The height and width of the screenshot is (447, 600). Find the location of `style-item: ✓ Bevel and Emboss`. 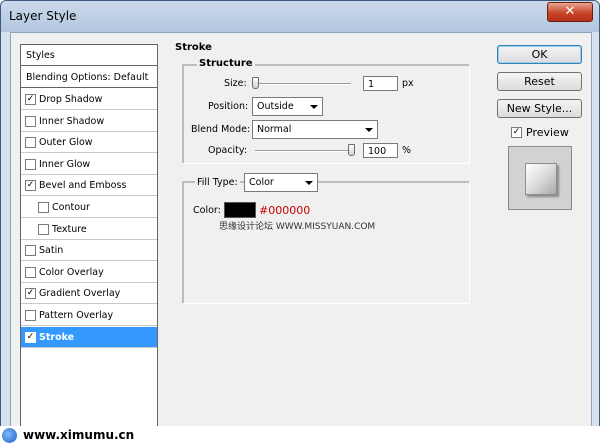

style-item: ✓ Bevel and Emboss is located at coordinates (89, 186).